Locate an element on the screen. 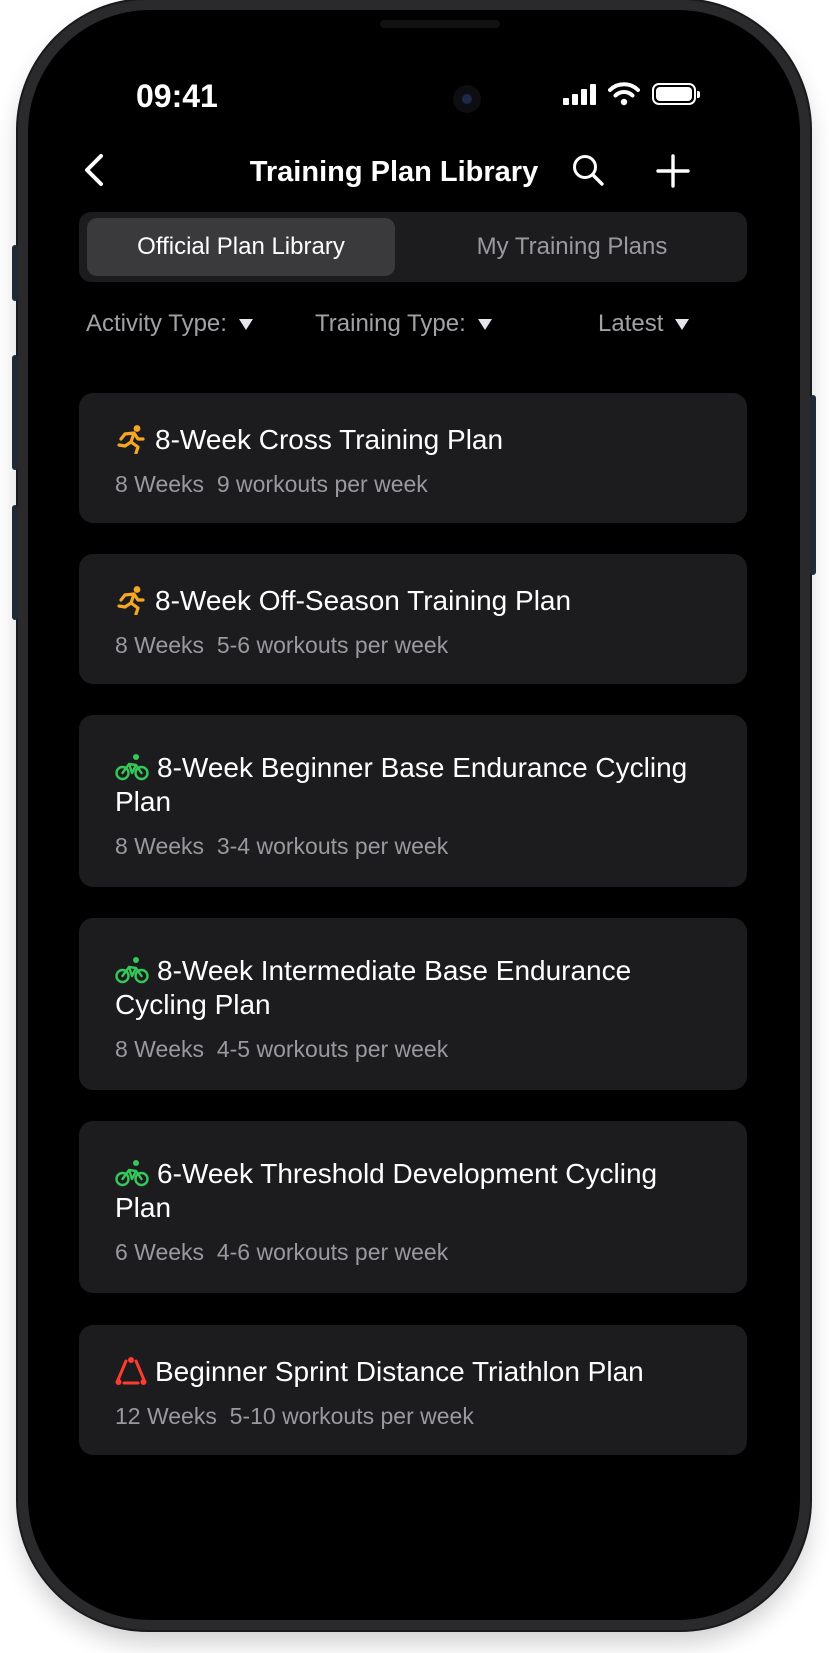 This screenshot has width=829, height=1653. training-type-filter: Training Type: is located at coordinates (403, 324).